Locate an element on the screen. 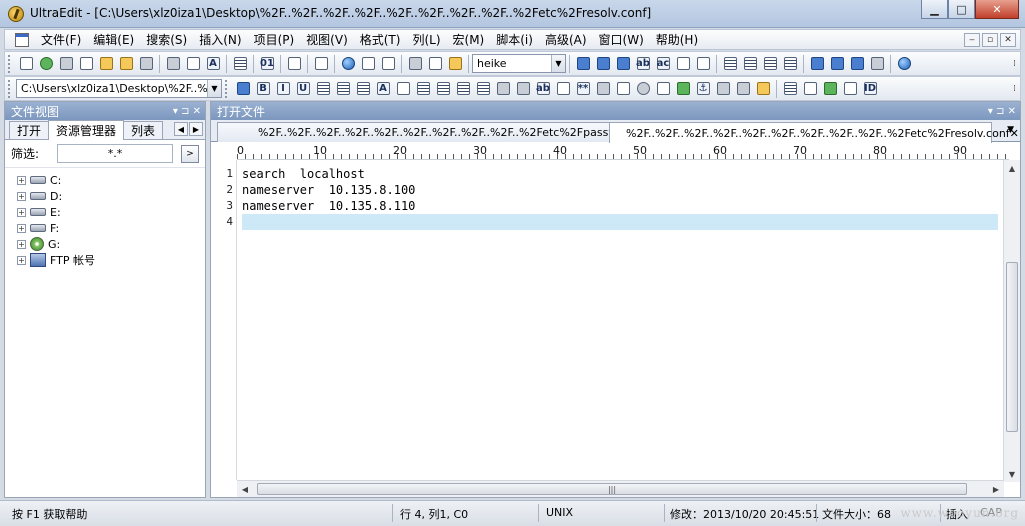  find-in-files-icon is located at coordinates (623, 64).